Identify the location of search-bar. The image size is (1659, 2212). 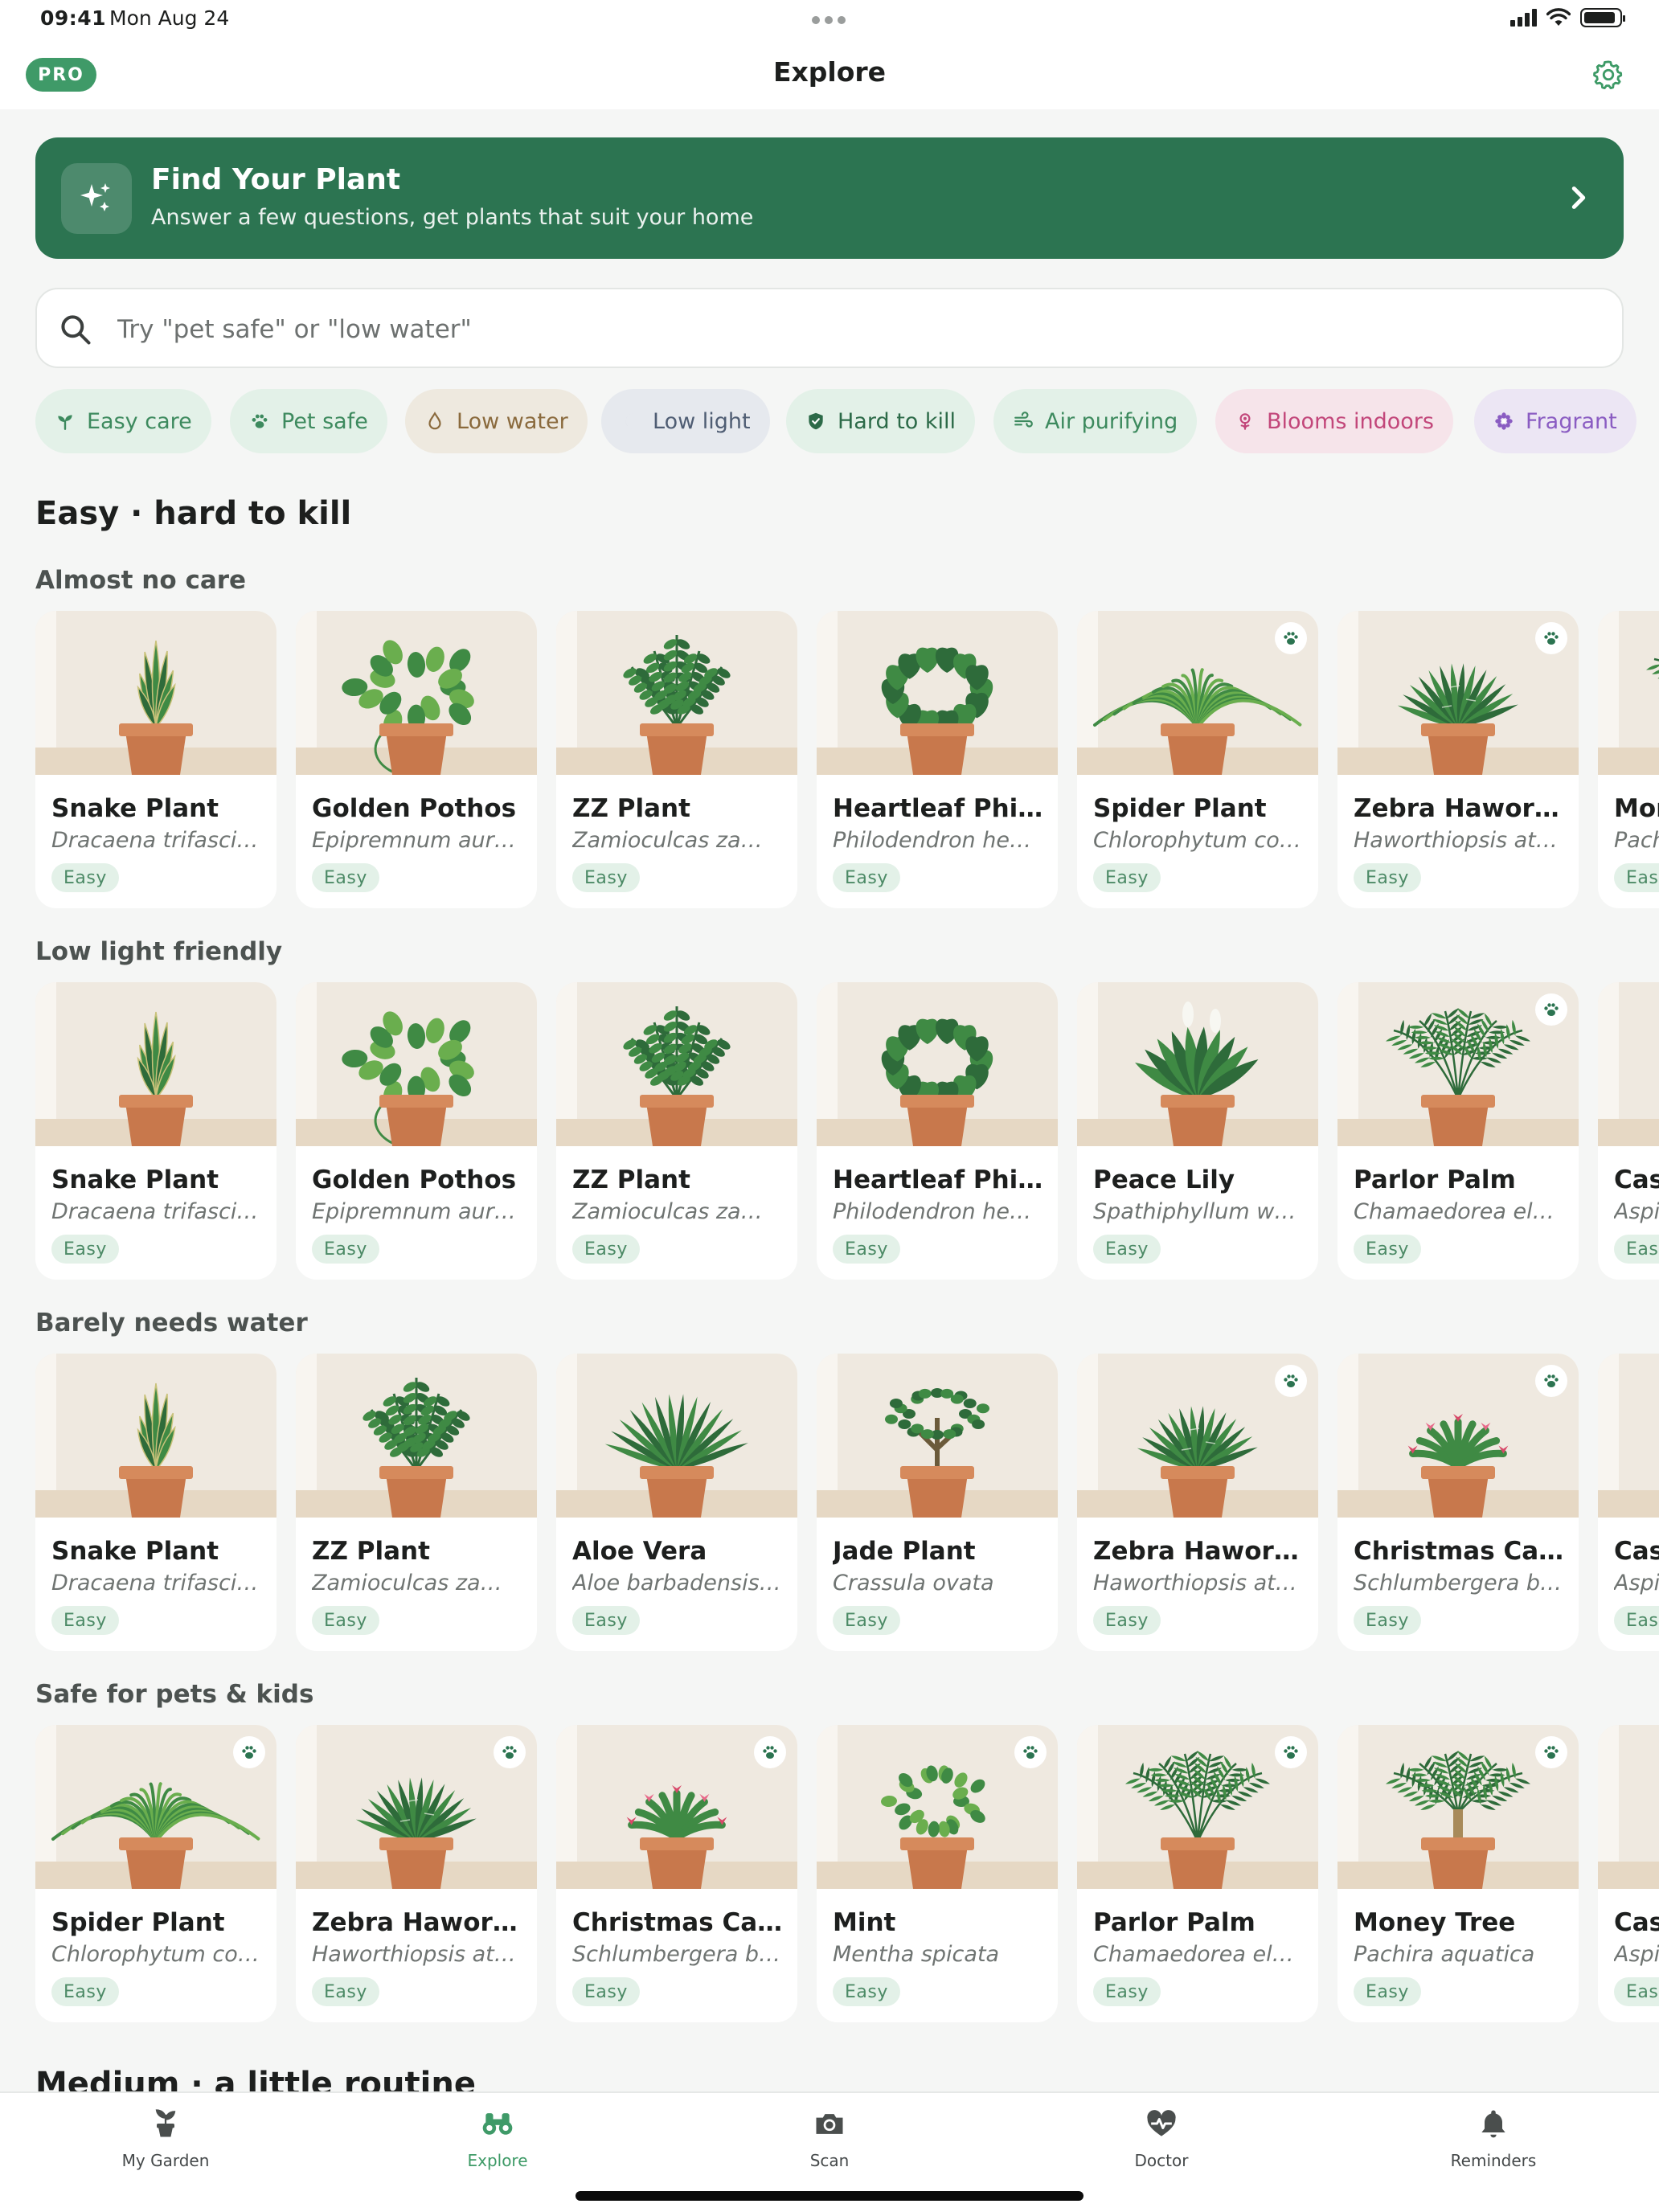
(829, 328).